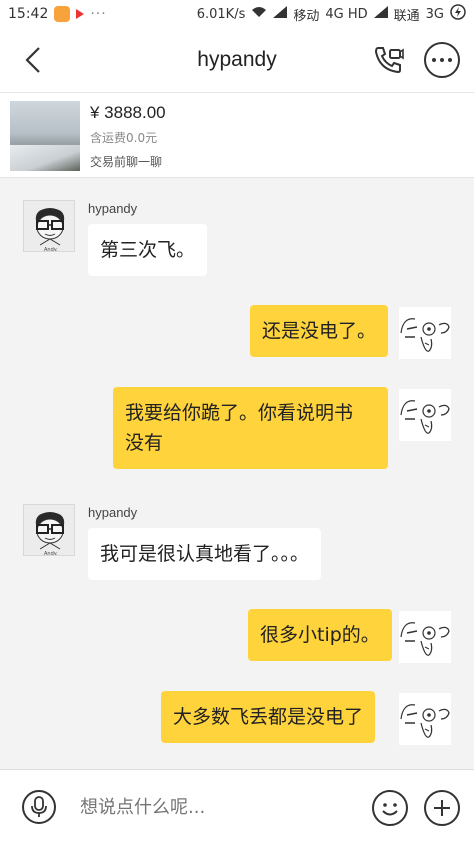 The image size is (474, 842). I want to click on product-thumbnail, so click(45, 136).